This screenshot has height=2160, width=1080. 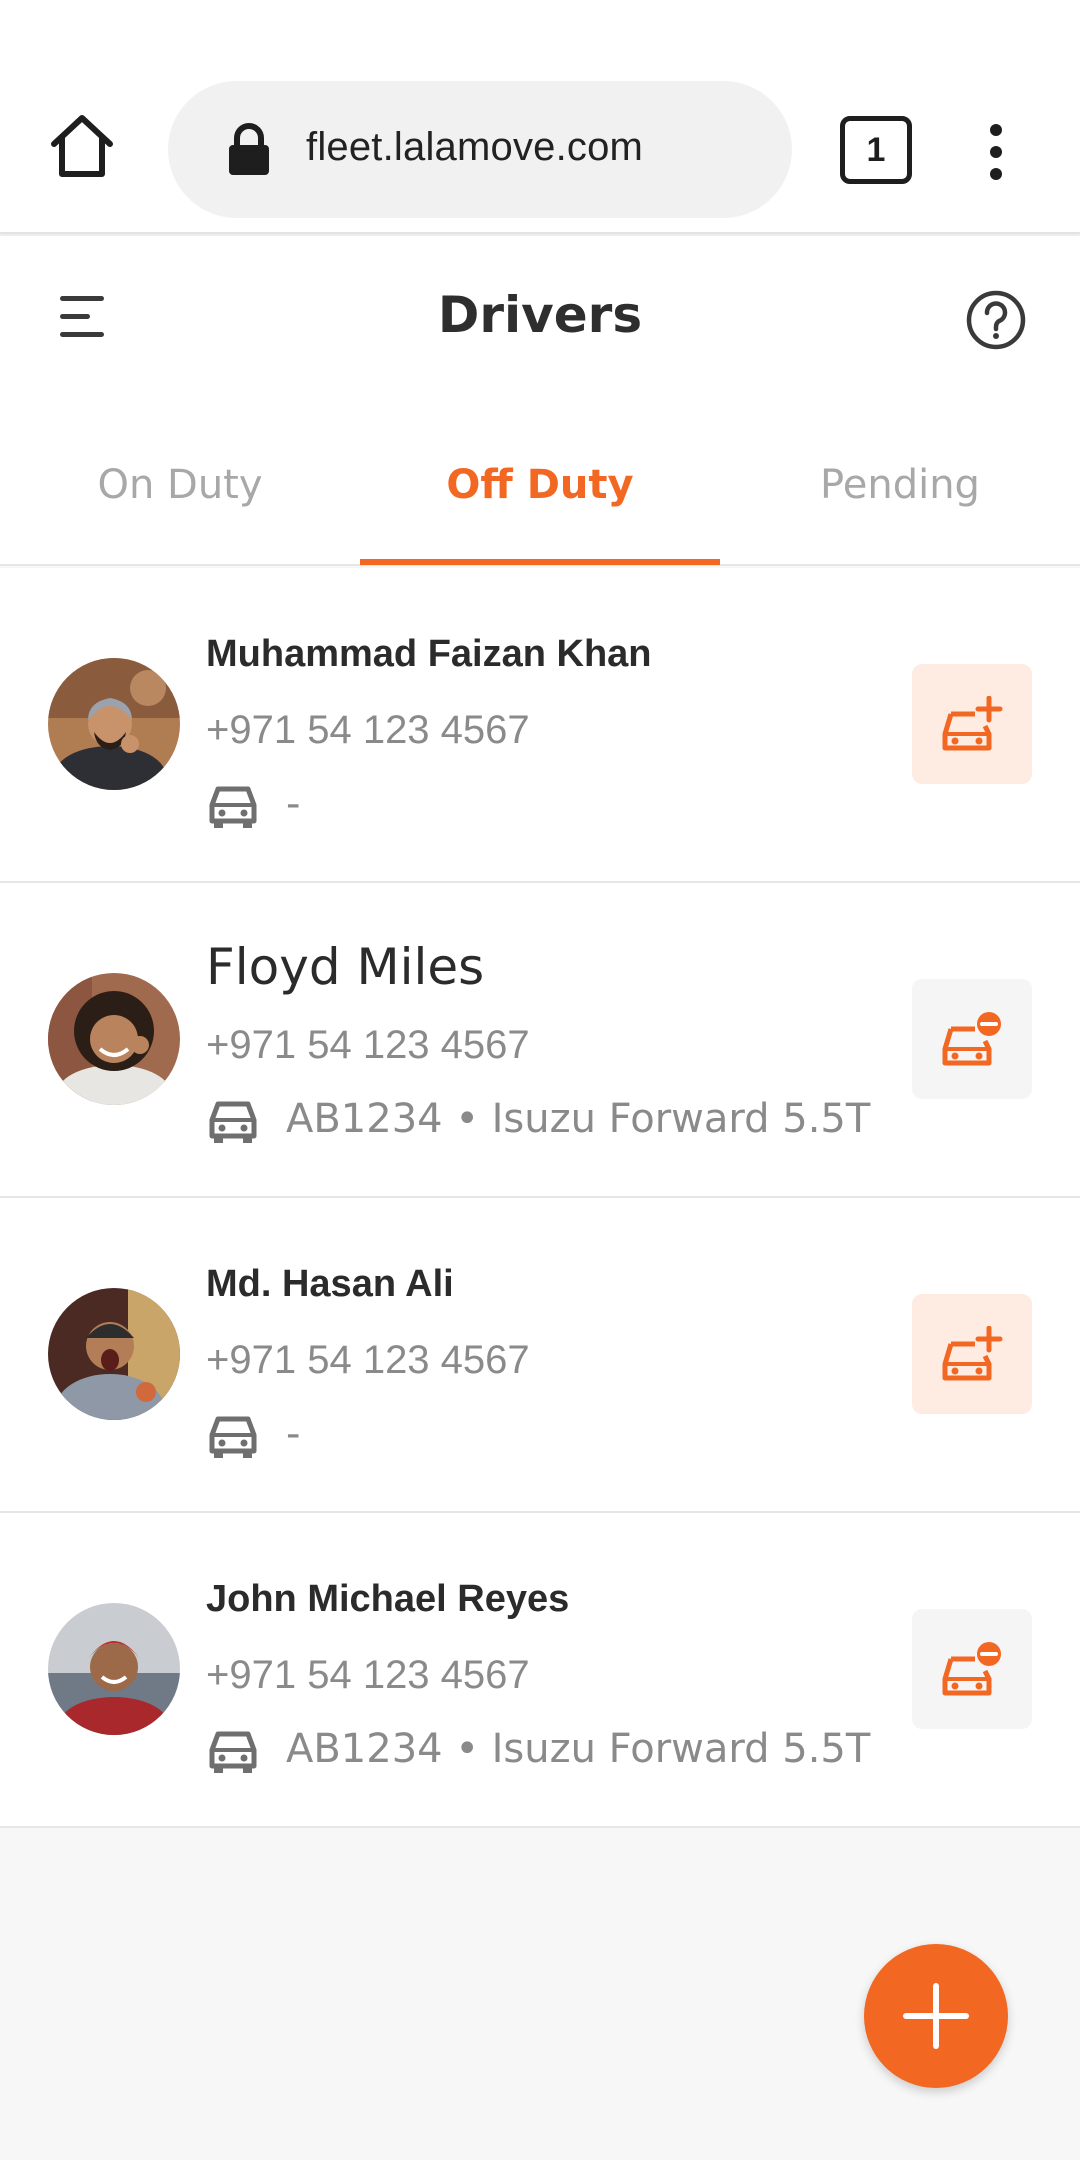 I want to click on page-title: Drivers, so click(x=540, y=315).